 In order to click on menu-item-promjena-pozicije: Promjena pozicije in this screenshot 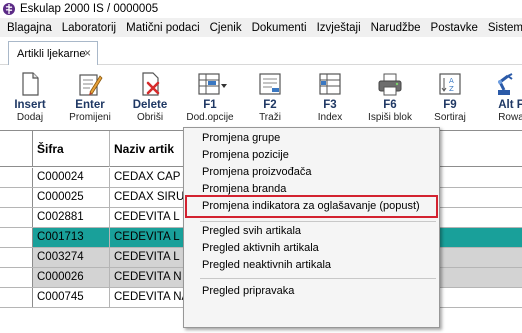, I will do `click(245, 155)`.